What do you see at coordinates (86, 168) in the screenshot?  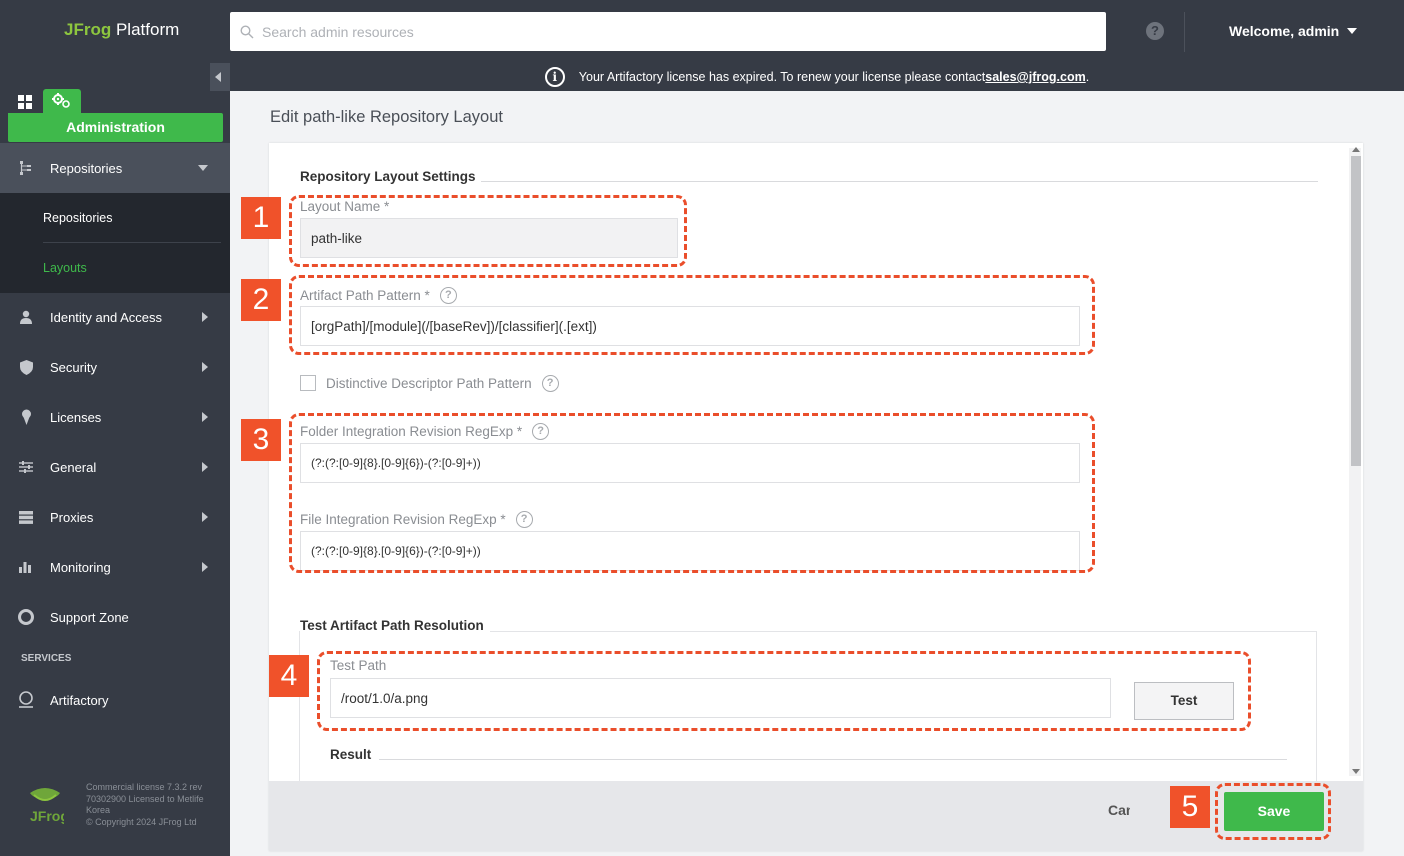 I see `sidebar-item-label: Repositories` at bounding box center [86, 168].